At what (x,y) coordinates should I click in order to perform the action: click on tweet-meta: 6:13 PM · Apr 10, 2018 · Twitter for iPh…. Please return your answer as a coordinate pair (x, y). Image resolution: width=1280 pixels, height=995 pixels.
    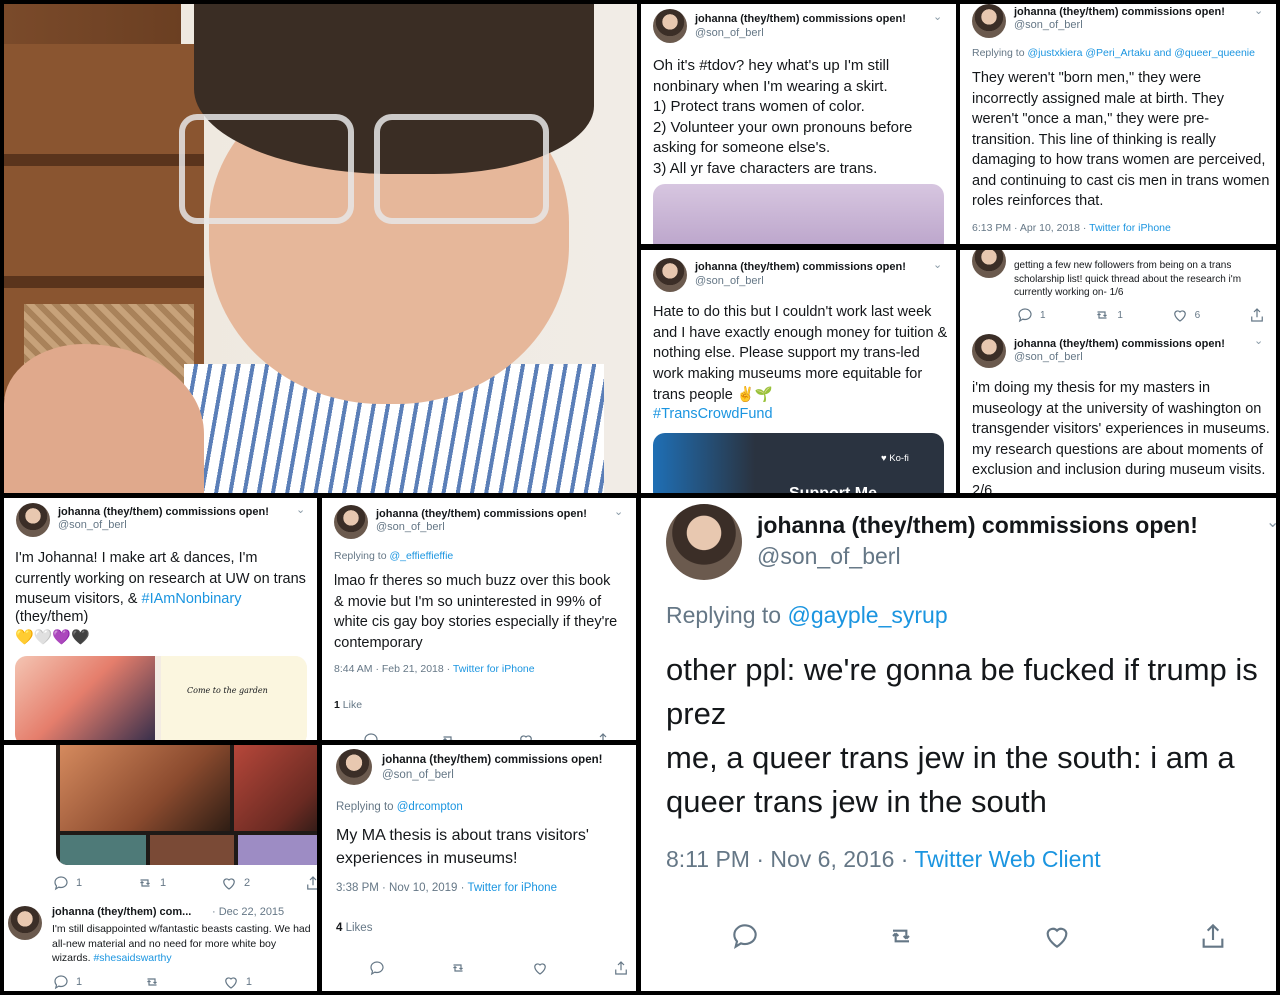
    Looking at the image, I should click on (1071, 228).